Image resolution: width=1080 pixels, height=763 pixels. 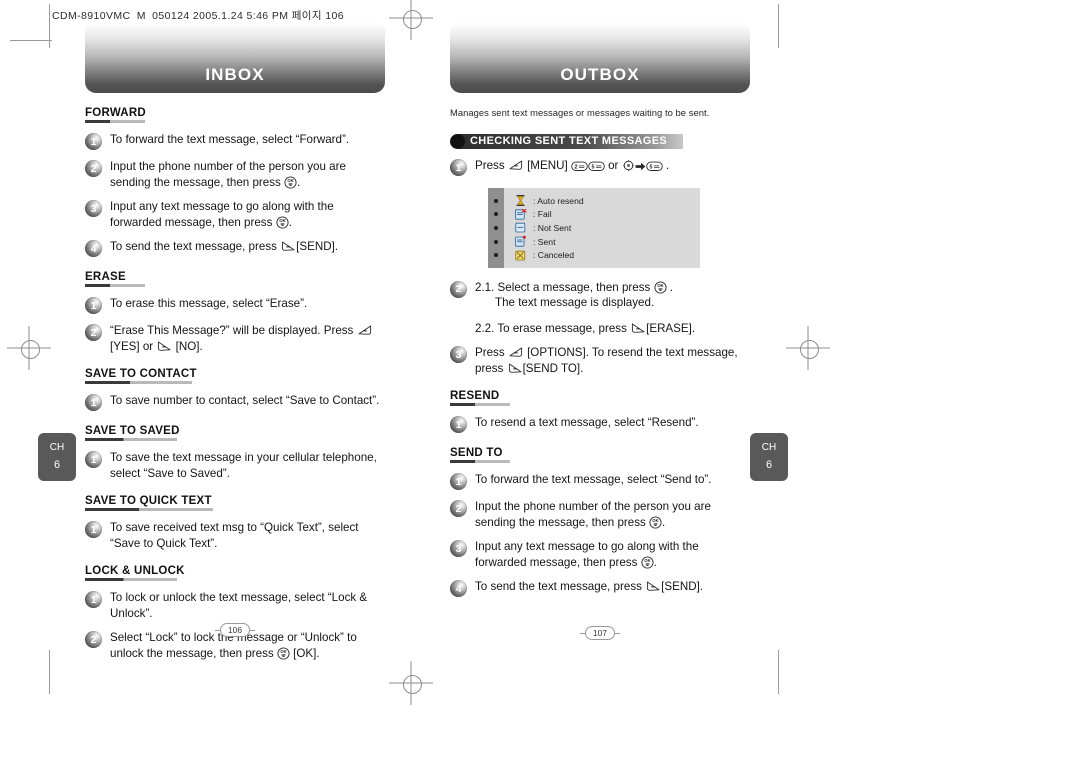 What do you see at coordinates (671, 328) in the screenshot?
I see `substep-2-2-tail: [ERASE].` at bounding box center [671, 328].